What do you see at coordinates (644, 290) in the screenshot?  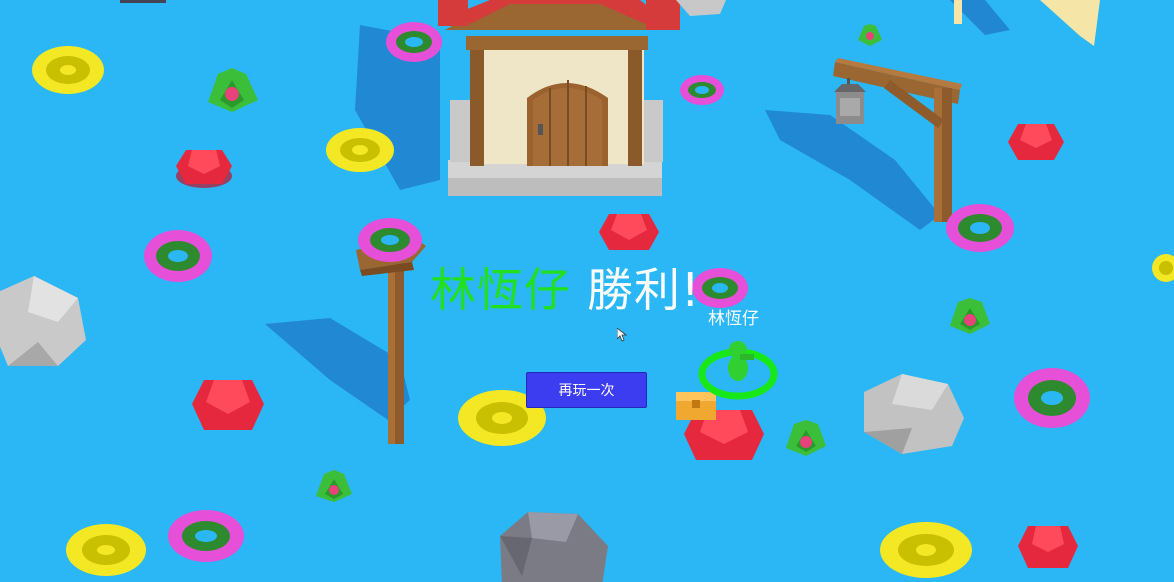 I see `victory-text: 勝利!` at bounding box center [644, 290].